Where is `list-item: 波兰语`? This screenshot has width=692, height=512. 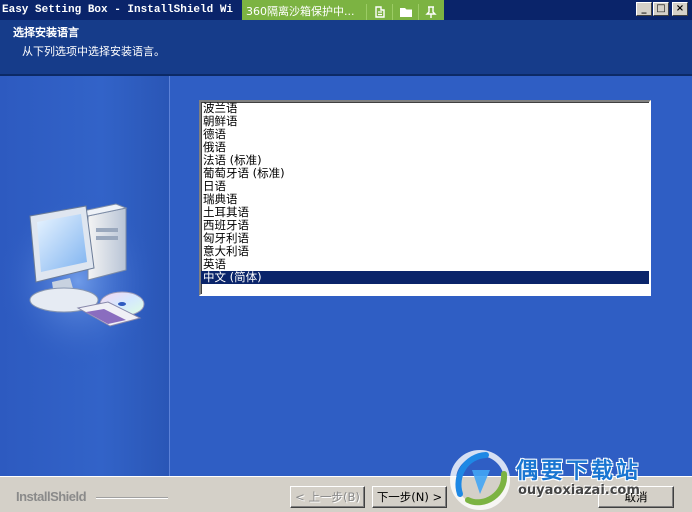
list-item: 波兰语 is located at coordinates (425, 108).